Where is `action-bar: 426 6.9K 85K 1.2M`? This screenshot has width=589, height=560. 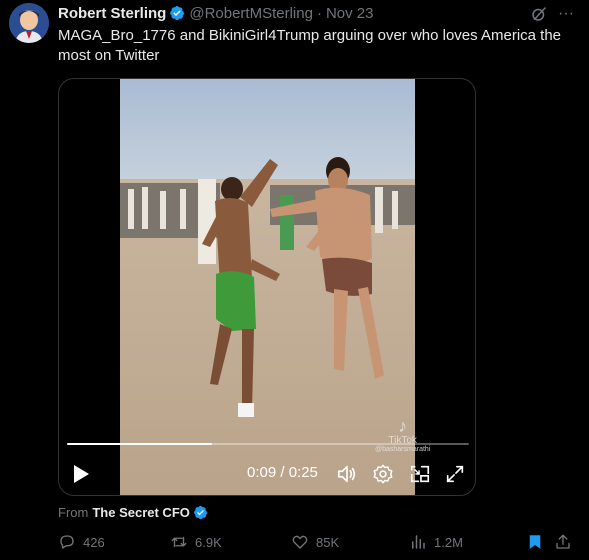
action-bar: 426 6.9K 85K 1.2M is located at coordinates (318, 544).